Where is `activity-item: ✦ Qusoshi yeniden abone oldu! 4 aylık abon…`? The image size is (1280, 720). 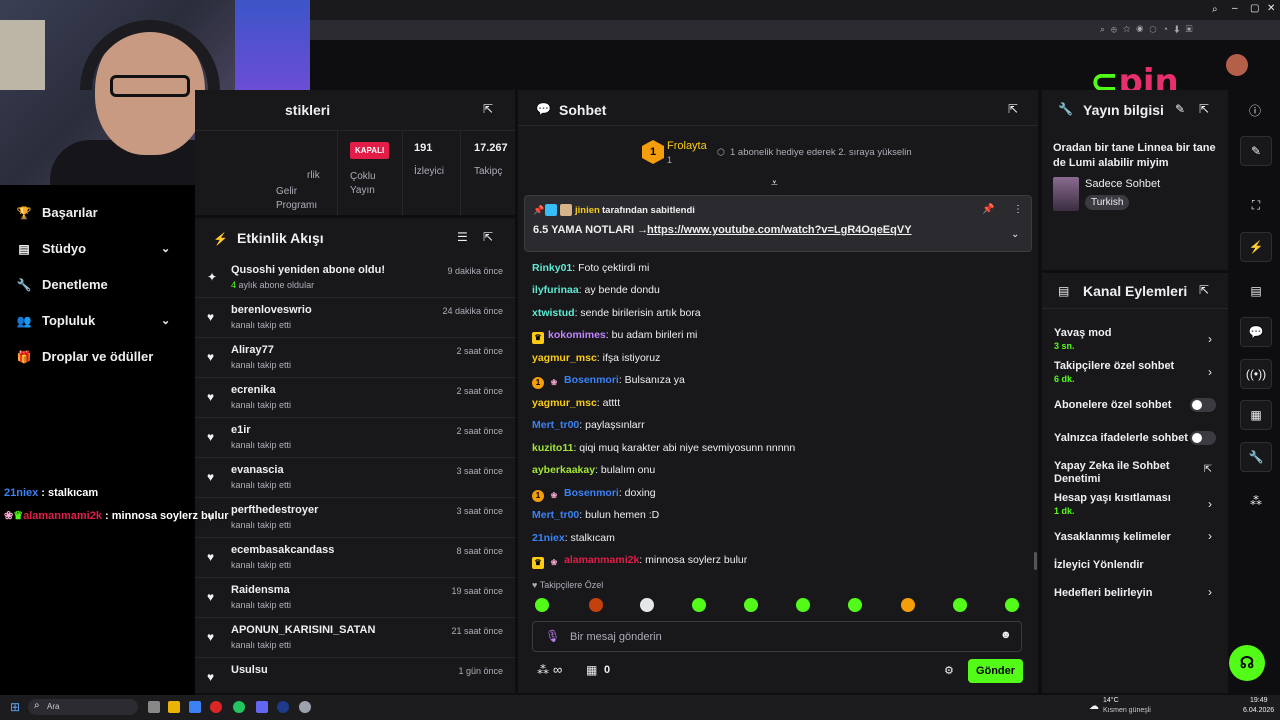 activity-item: ✦ Qusoshi yeniden abone oldu! 4 aylık abon… is located at coordinates (355, 278).